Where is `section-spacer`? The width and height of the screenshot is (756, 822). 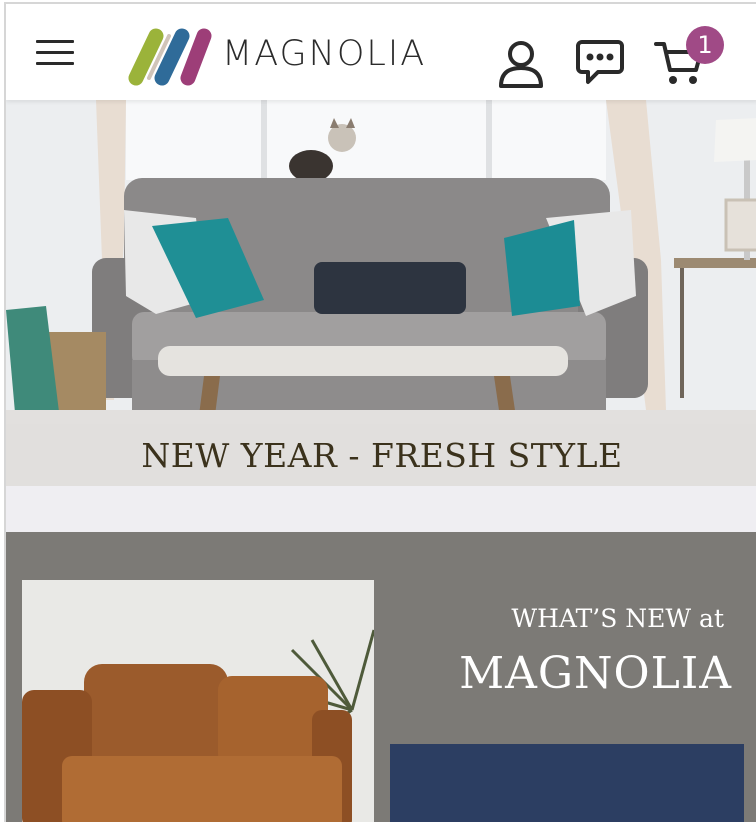
section-spacer is located at coordinates (381, 509).